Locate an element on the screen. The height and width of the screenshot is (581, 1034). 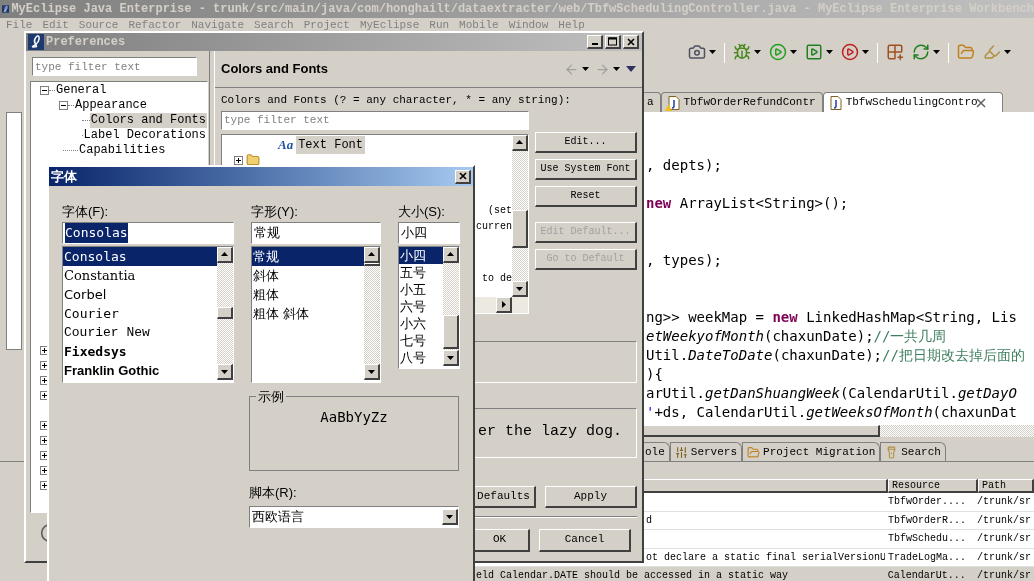
group-label: 示例 is located at coordinates (271, 397).